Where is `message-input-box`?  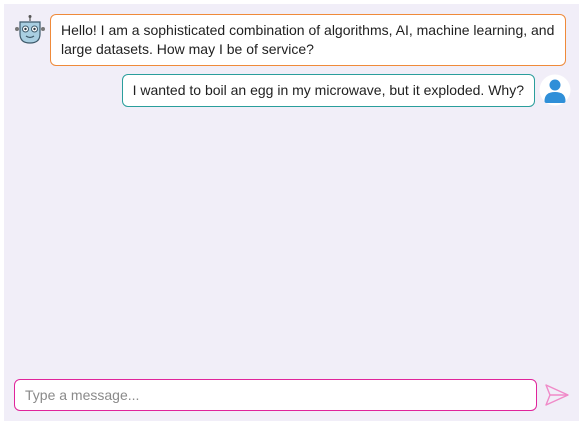 message-input-box is located at coordinates (275, 395).